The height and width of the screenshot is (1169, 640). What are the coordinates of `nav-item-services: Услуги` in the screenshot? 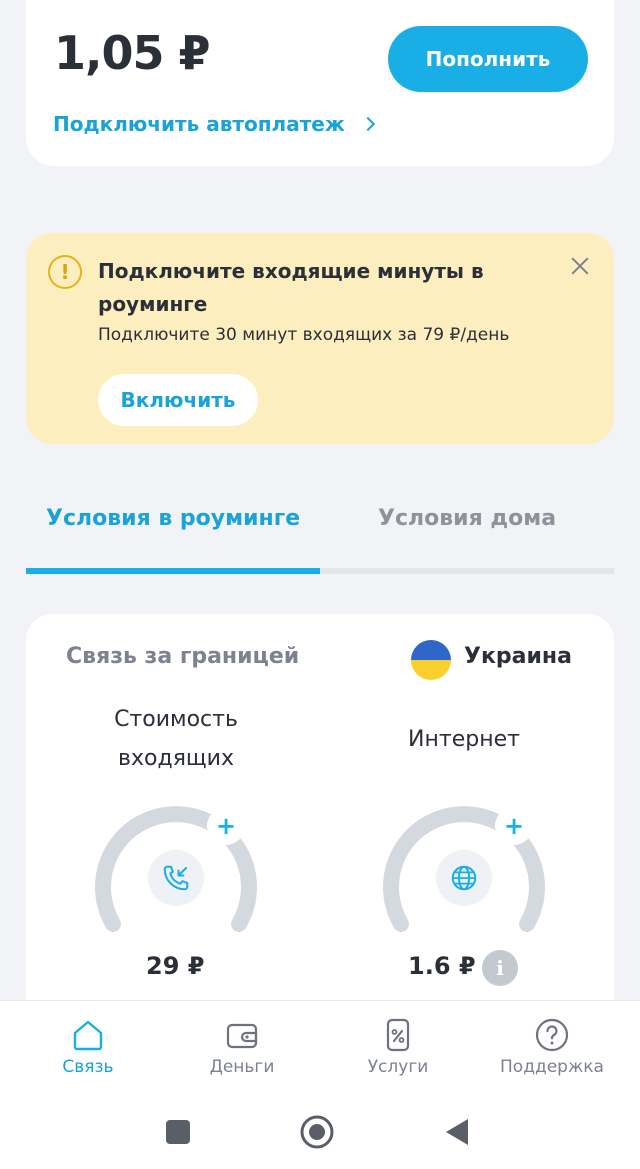 It's located at (398, 1051).